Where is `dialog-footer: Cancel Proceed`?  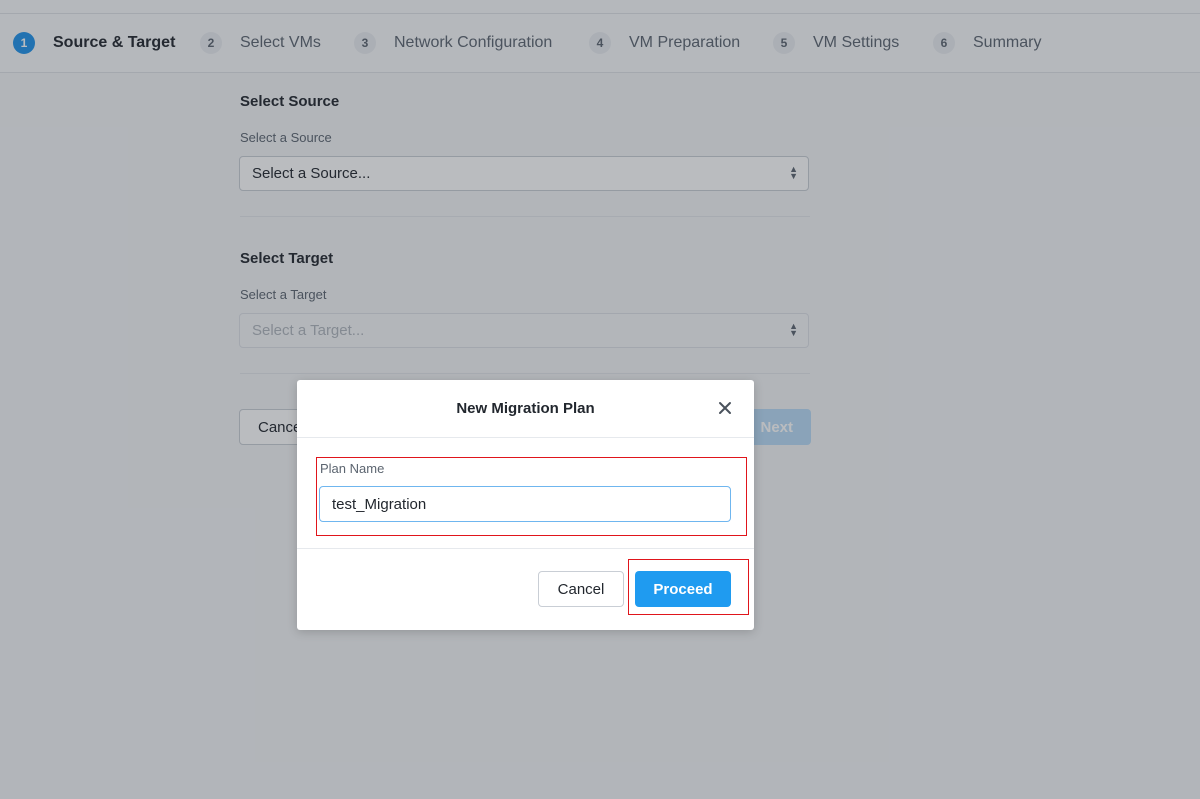 dialog-footer: Cancel Proceed is located at coordinates (525, 589).